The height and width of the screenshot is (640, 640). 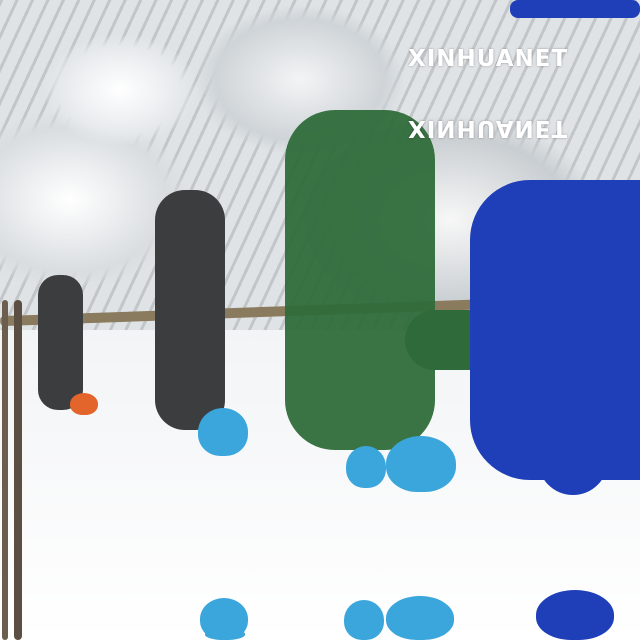 I want to click on reflection-blue-jacket, so click(x=575, y=615).